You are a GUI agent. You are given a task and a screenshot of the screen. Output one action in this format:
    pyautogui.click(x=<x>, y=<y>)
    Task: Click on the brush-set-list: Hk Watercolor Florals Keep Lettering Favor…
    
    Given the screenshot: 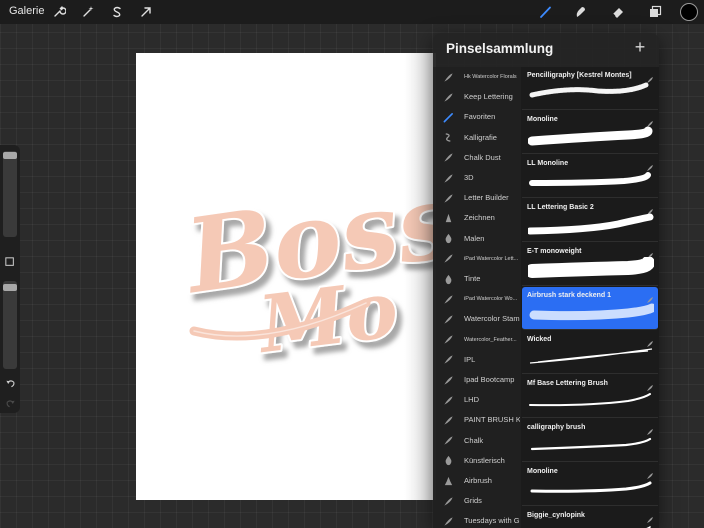 What is the action you would take?
    pyautogui.click(x=477, y=297)
    